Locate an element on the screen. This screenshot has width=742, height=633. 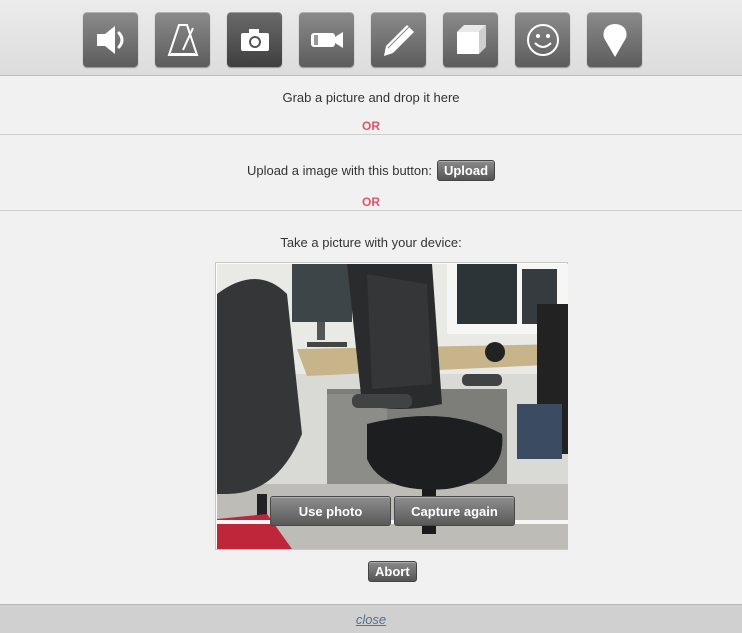
speaker-icon is located at coordinates (109, 39).